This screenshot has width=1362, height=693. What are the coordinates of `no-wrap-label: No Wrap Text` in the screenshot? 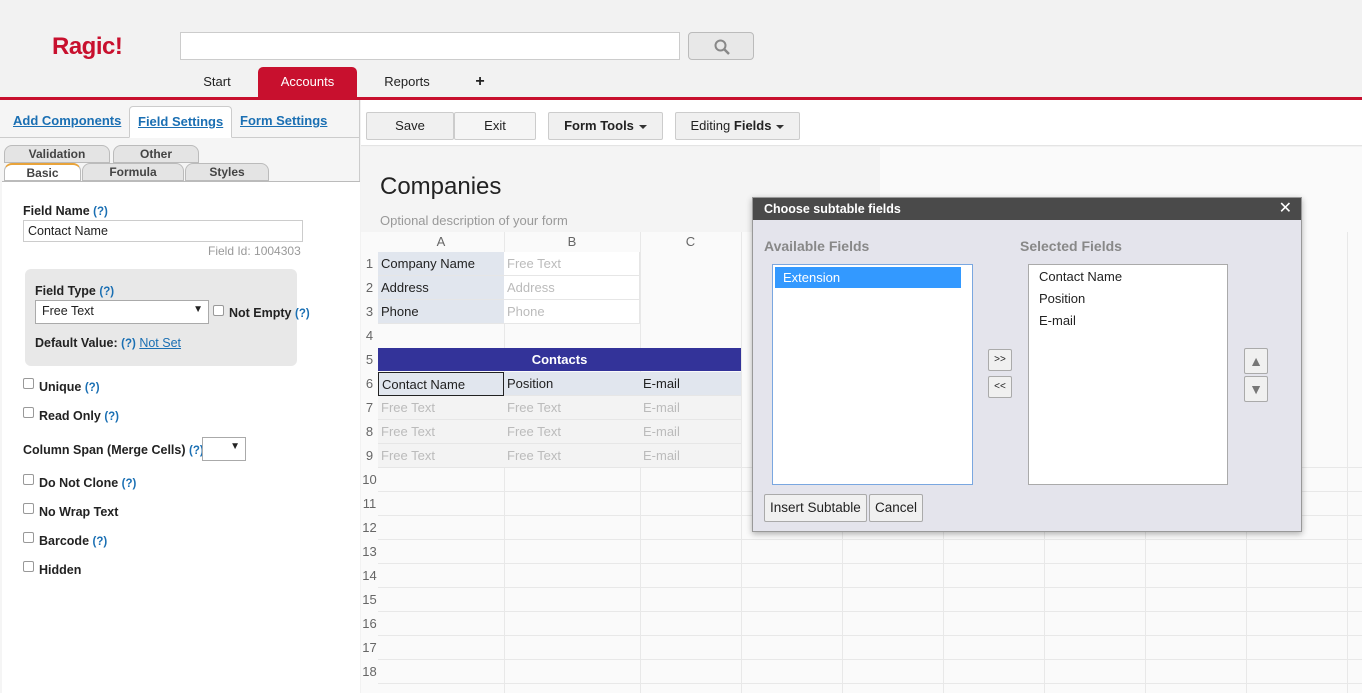 It's located at (79, 512).